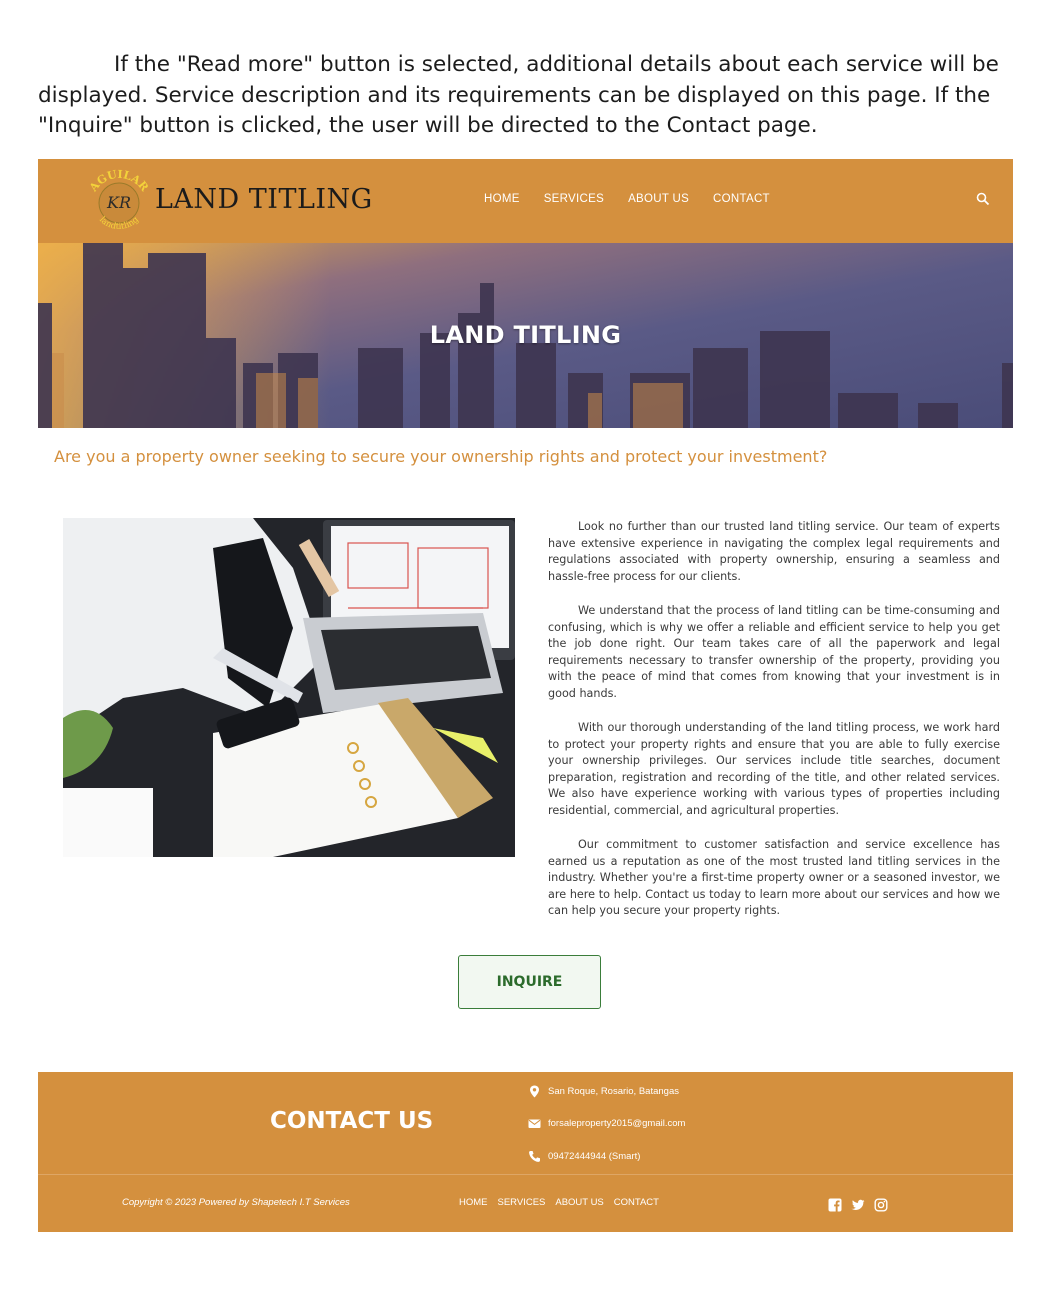  I want to click on footer-nav-about-us: ABOUT US, so click(579, 1202).